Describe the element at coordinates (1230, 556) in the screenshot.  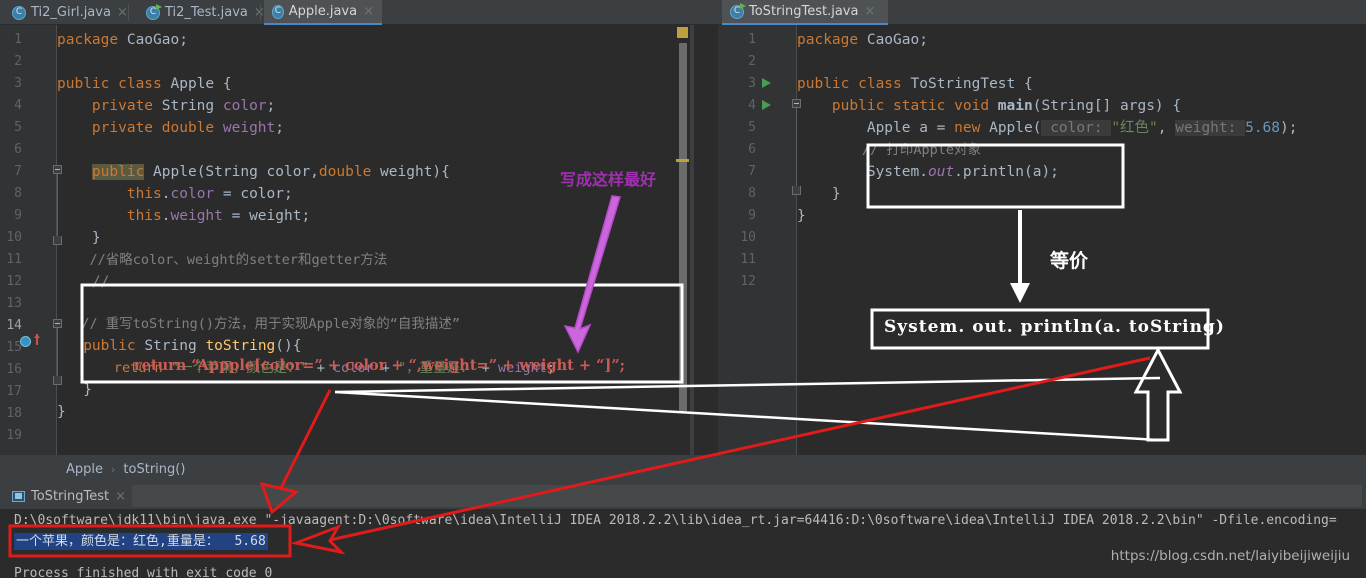
I see `watermark-url: https://blog.csdn.net/laiyibeijiweijiu` at that location.